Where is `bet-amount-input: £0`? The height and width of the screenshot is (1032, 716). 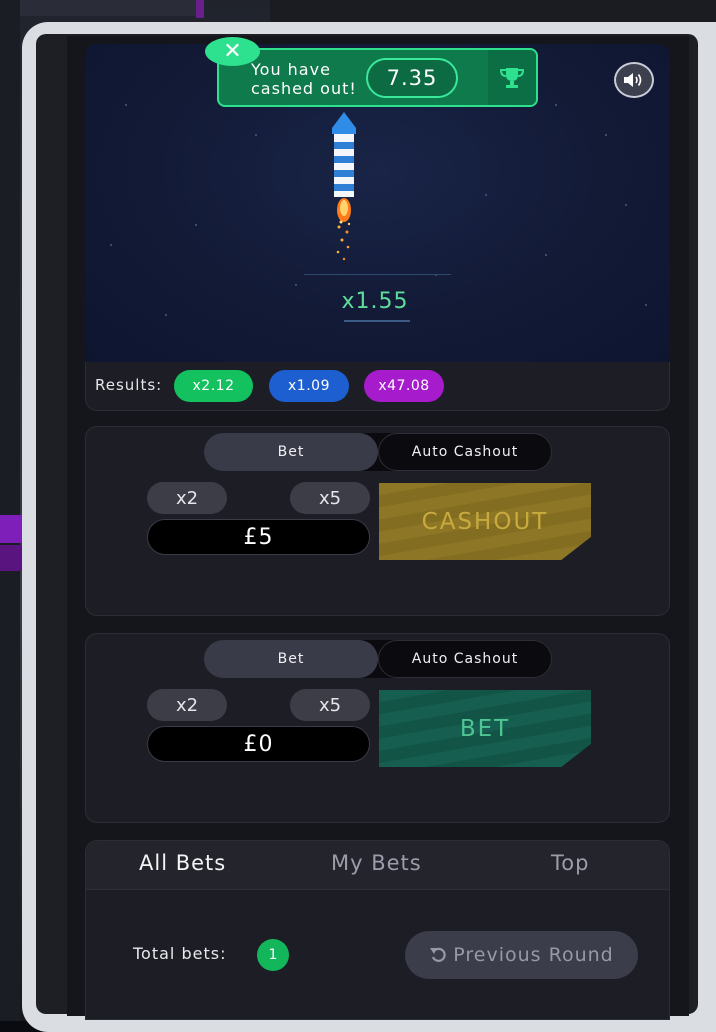 bet-amount-input: £0 is located at coordinates (258, 744).